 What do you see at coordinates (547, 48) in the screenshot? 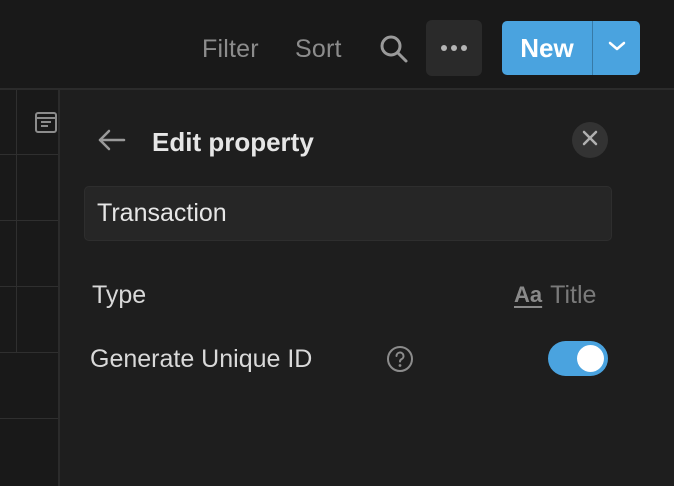
I see `new-button: New` at bounding box center [547, 48].